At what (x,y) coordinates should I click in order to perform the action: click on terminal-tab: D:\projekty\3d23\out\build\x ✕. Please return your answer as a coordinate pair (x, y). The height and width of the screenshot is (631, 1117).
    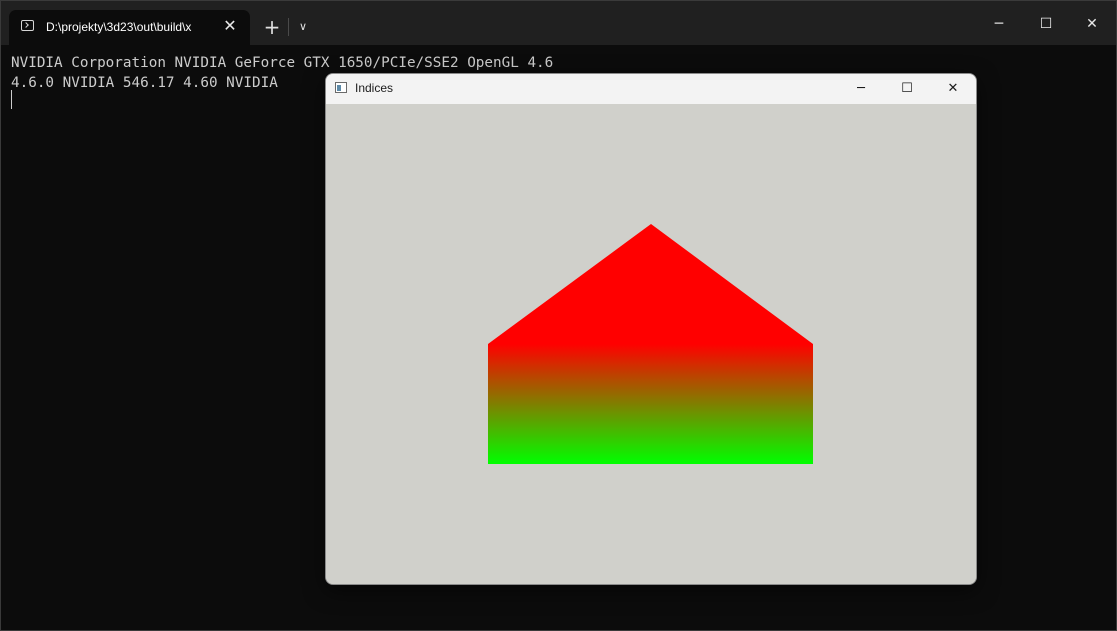
    Looking at the image, I should click on (129, 27).